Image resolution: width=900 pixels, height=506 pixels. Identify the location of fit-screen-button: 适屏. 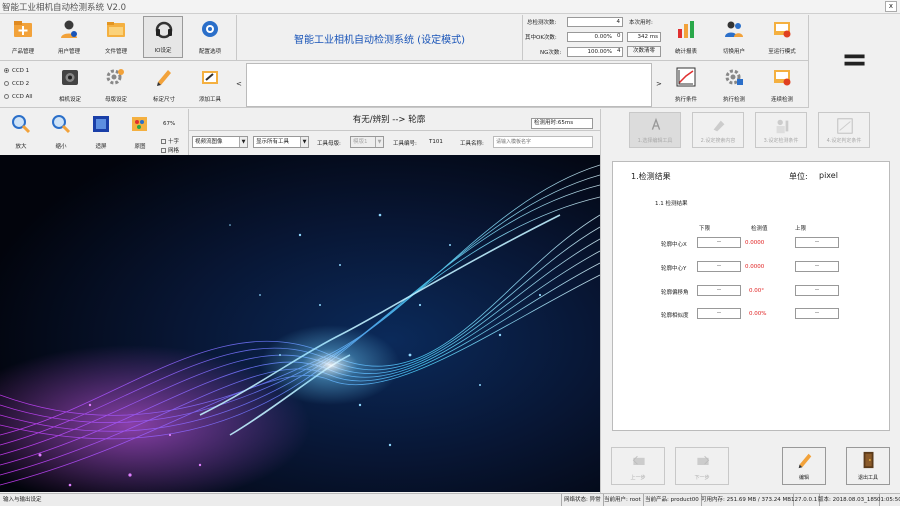
(101, 132).